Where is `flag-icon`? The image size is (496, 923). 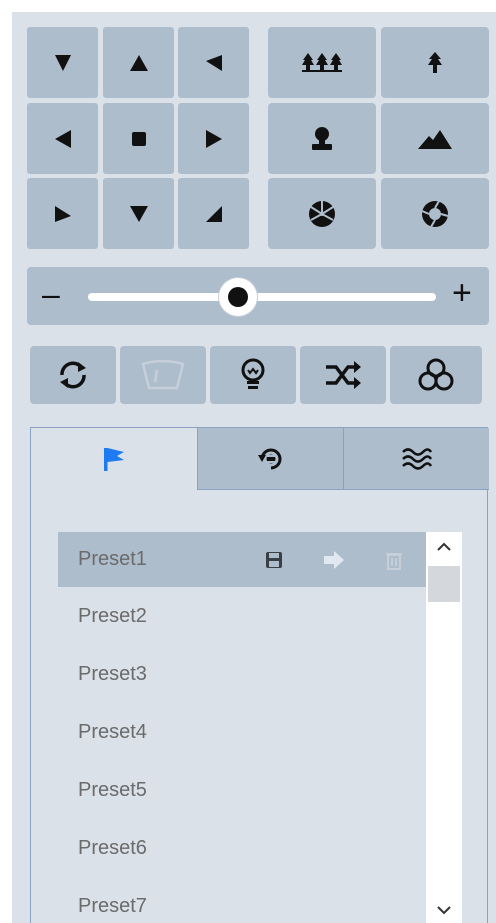 flag-icon is located at coordinates (114, 459).